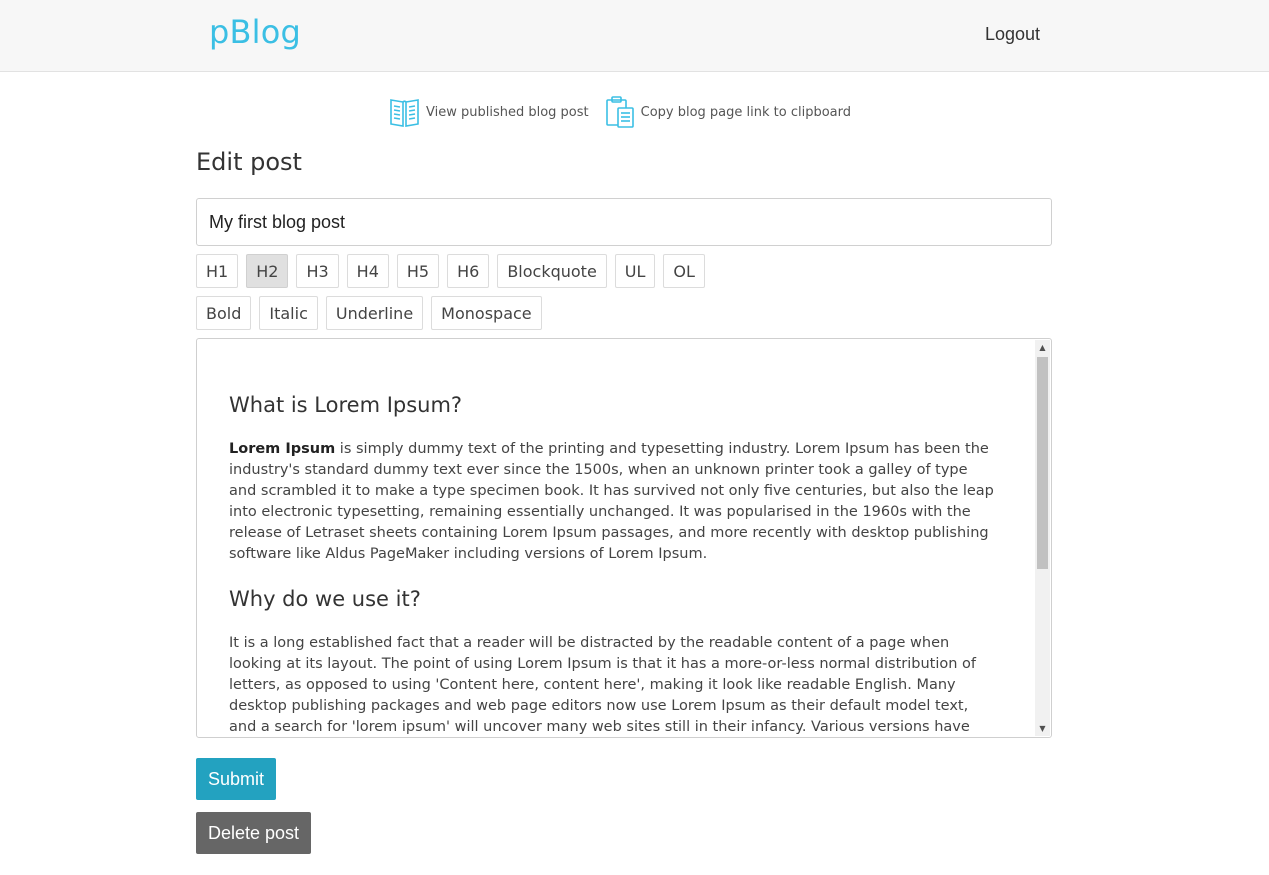  Describe the element at coordinates (486, 313) in the screenshot. I see `monospace-button: Monospace` at that location.